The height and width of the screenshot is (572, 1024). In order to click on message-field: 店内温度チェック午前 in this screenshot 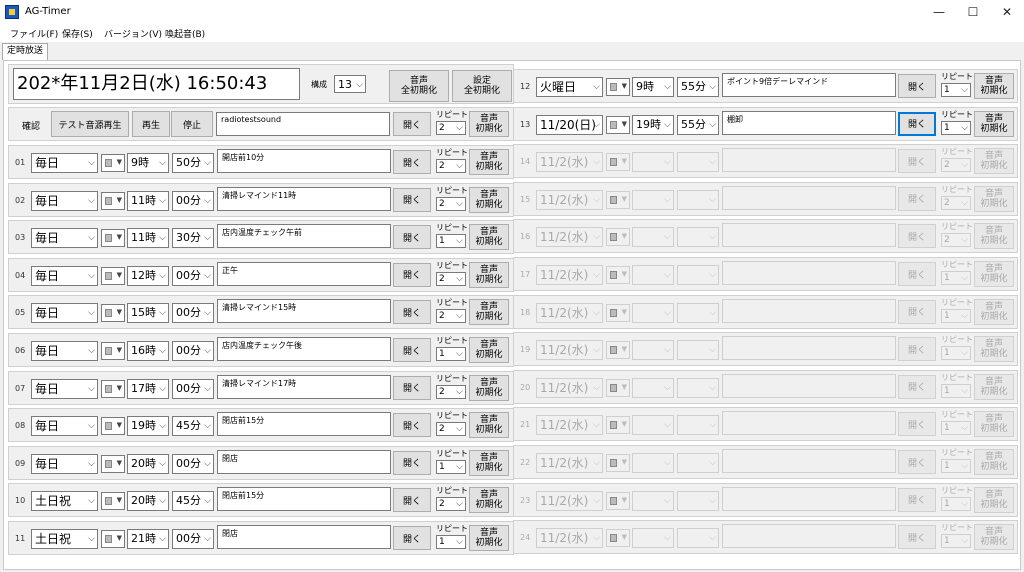, I will do `click(304, 236)`.